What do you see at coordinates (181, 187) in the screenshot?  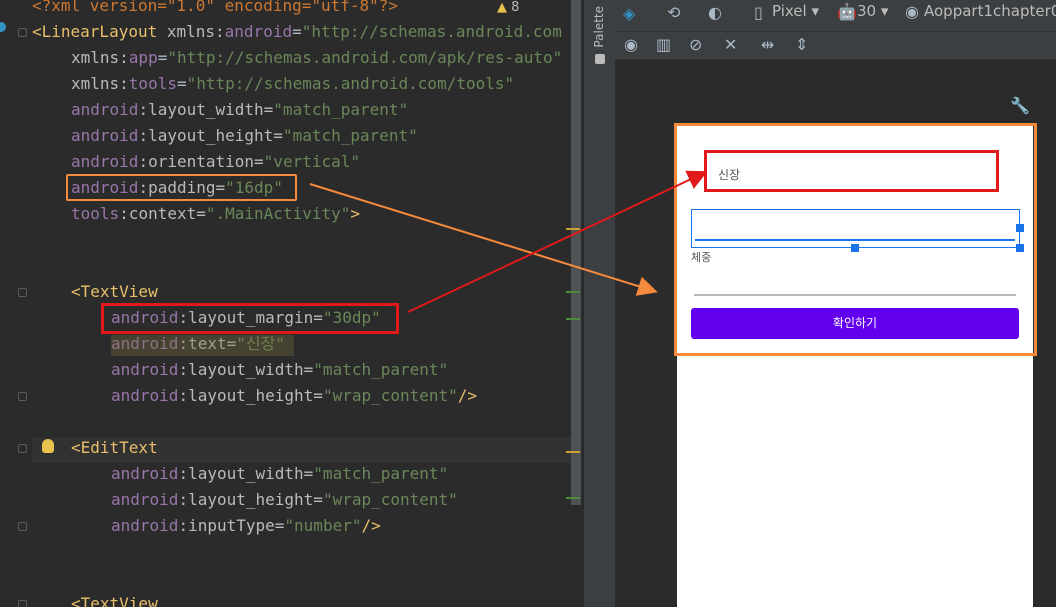 I see `padding-highlight-box` at bounding box center [181, 187].